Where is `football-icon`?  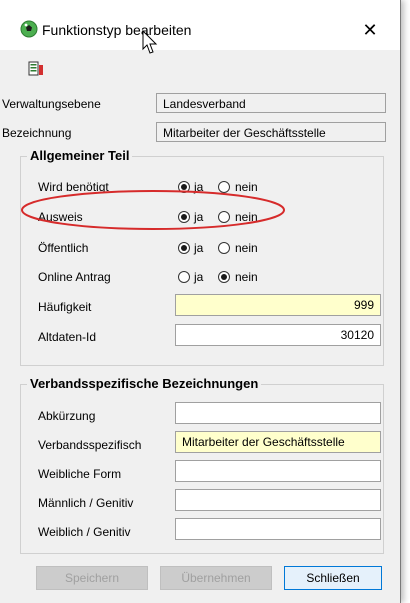 football-icon is located at coordinates (29, 29).